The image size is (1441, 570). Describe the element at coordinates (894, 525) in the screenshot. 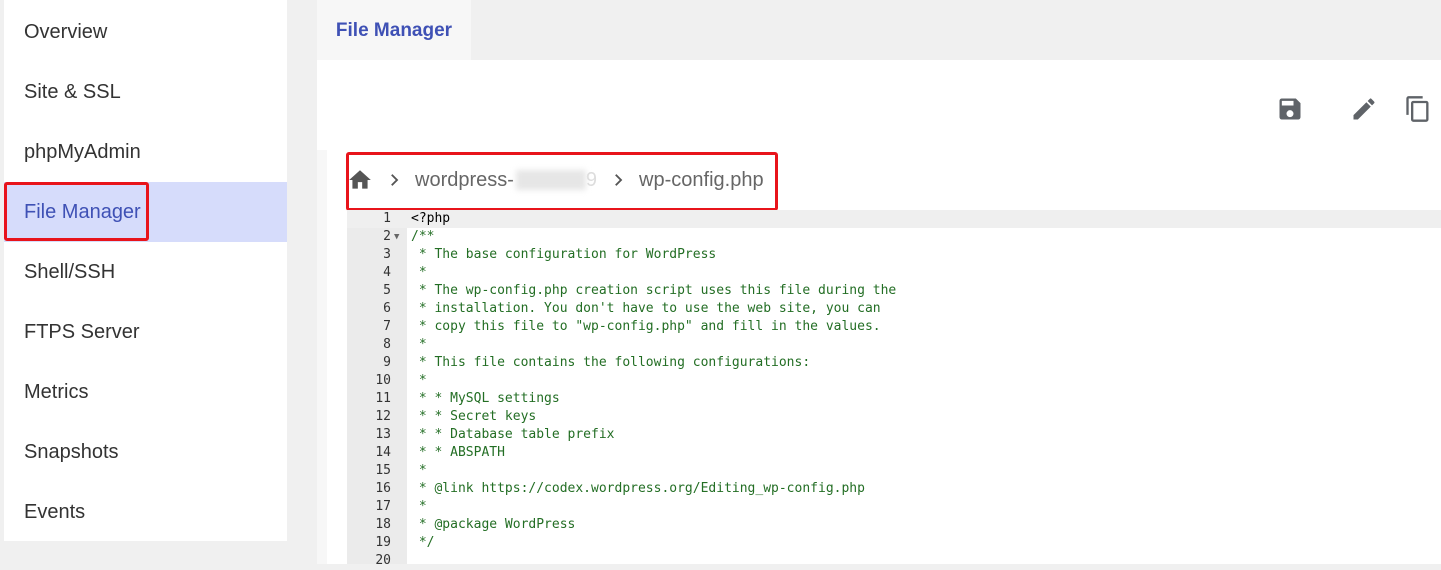

I see `code-line: 18 * @package WordPress` at that location.